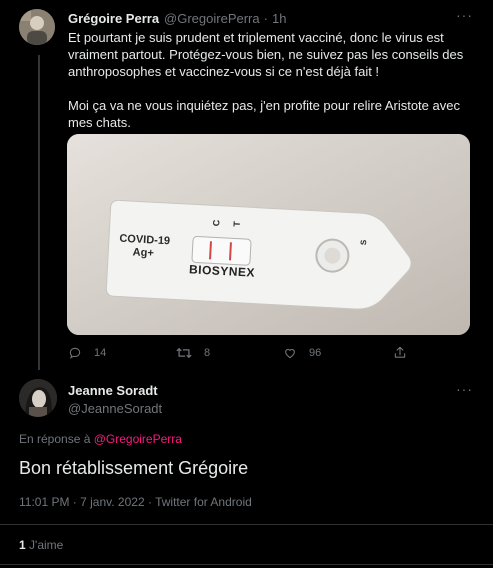 This screenshot has width=493, height=568. Describe the element at coordinates (22, 545) in the screenshot. I see `likes-count: 1` at that location.